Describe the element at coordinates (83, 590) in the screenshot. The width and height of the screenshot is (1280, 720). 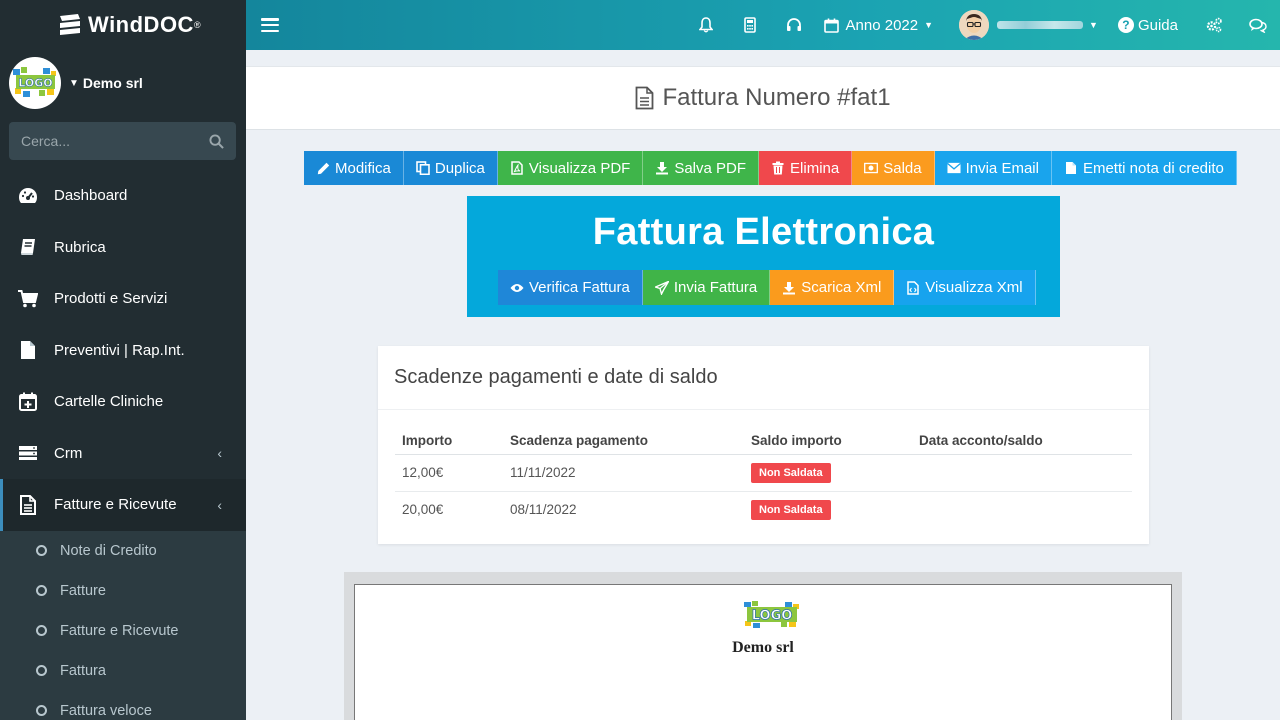
I see `submenu-item-label: Fatture` at that location.